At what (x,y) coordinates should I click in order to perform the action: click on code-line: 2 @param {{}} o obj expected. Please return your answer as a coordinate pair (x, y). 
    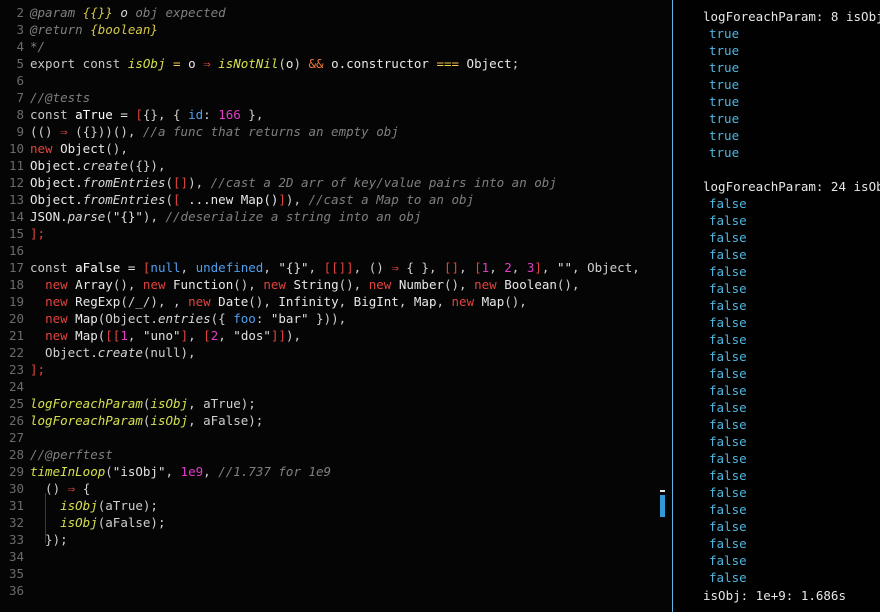
    Looking at the image, I should click on (112, 12).